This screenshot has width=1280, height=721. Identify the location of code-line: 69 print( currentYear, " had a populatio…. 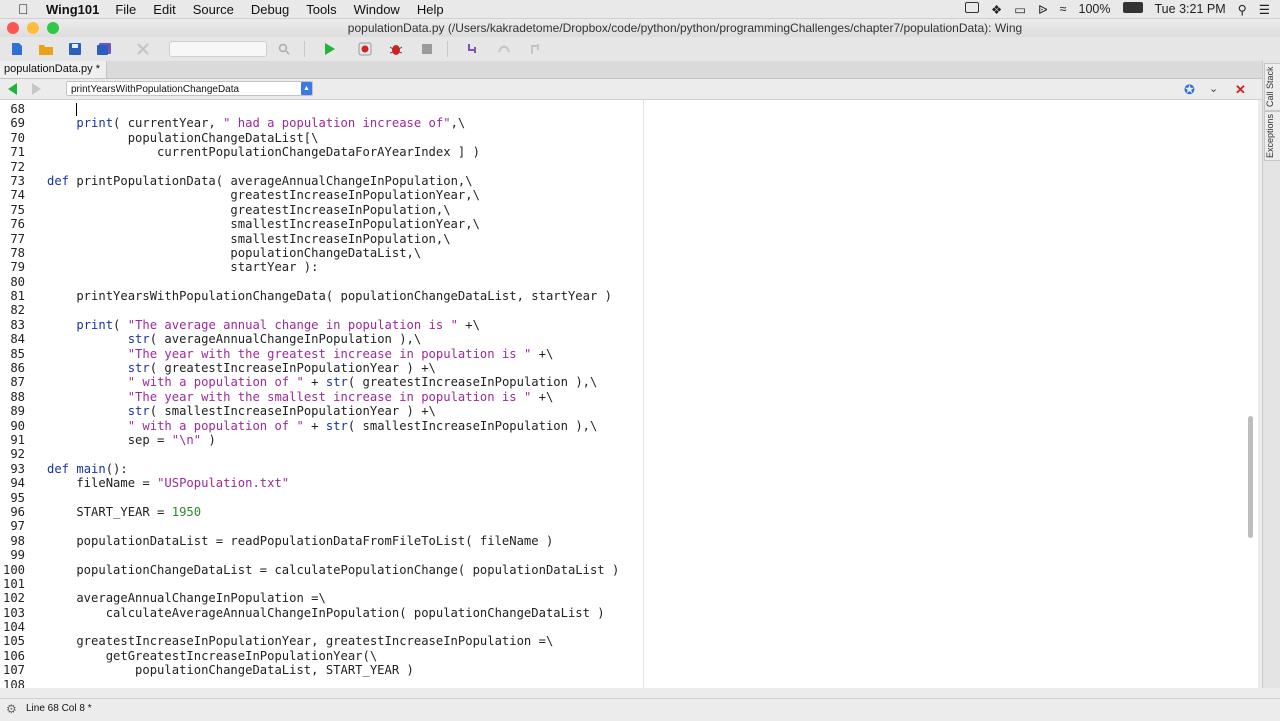
(309, 123).